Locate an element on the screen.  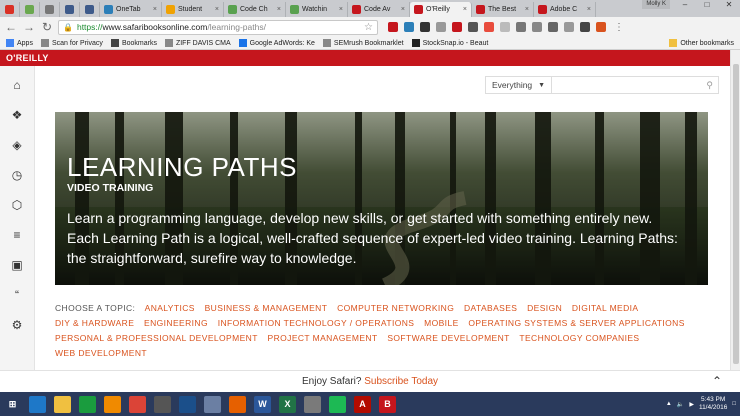
topic-link: MOBILE is located at coordinates (441, 323).